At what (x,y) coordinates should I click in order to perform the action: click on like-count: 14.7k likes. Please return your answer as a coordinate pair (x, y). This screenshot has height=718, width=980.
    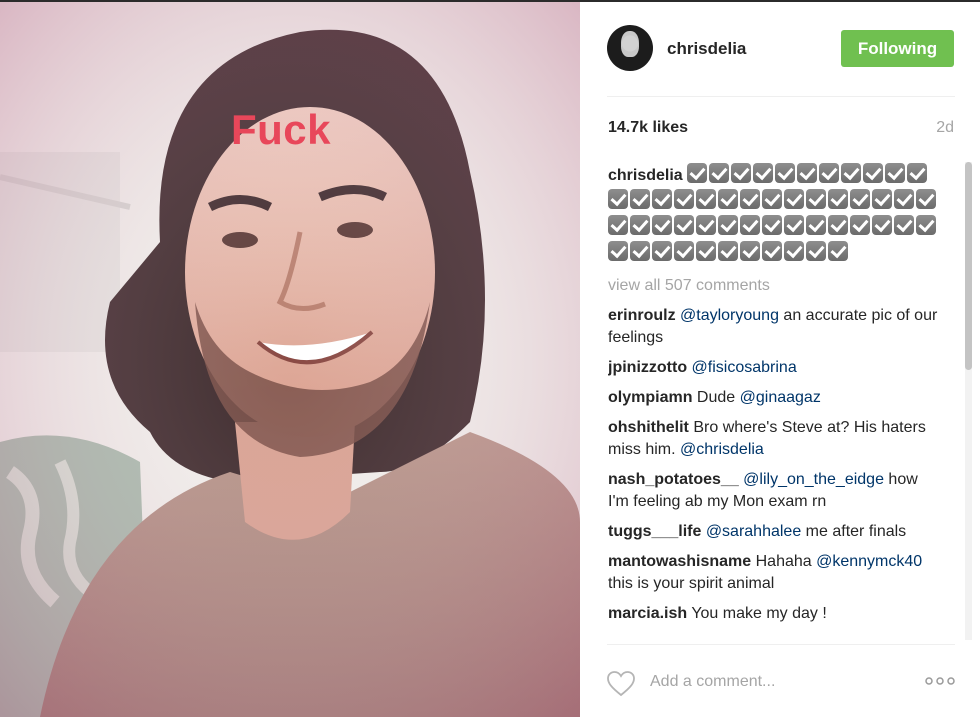
    Looking at the image, I should click on (648, 128).